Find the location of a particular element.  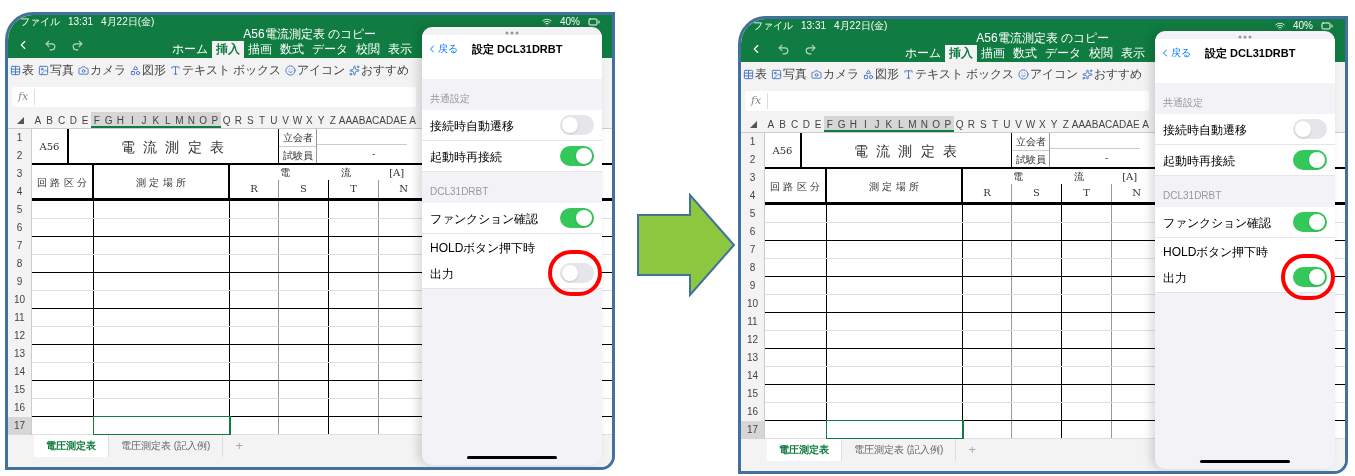

toolbar-button: おすすめ is located at coordinates (1112, 74).